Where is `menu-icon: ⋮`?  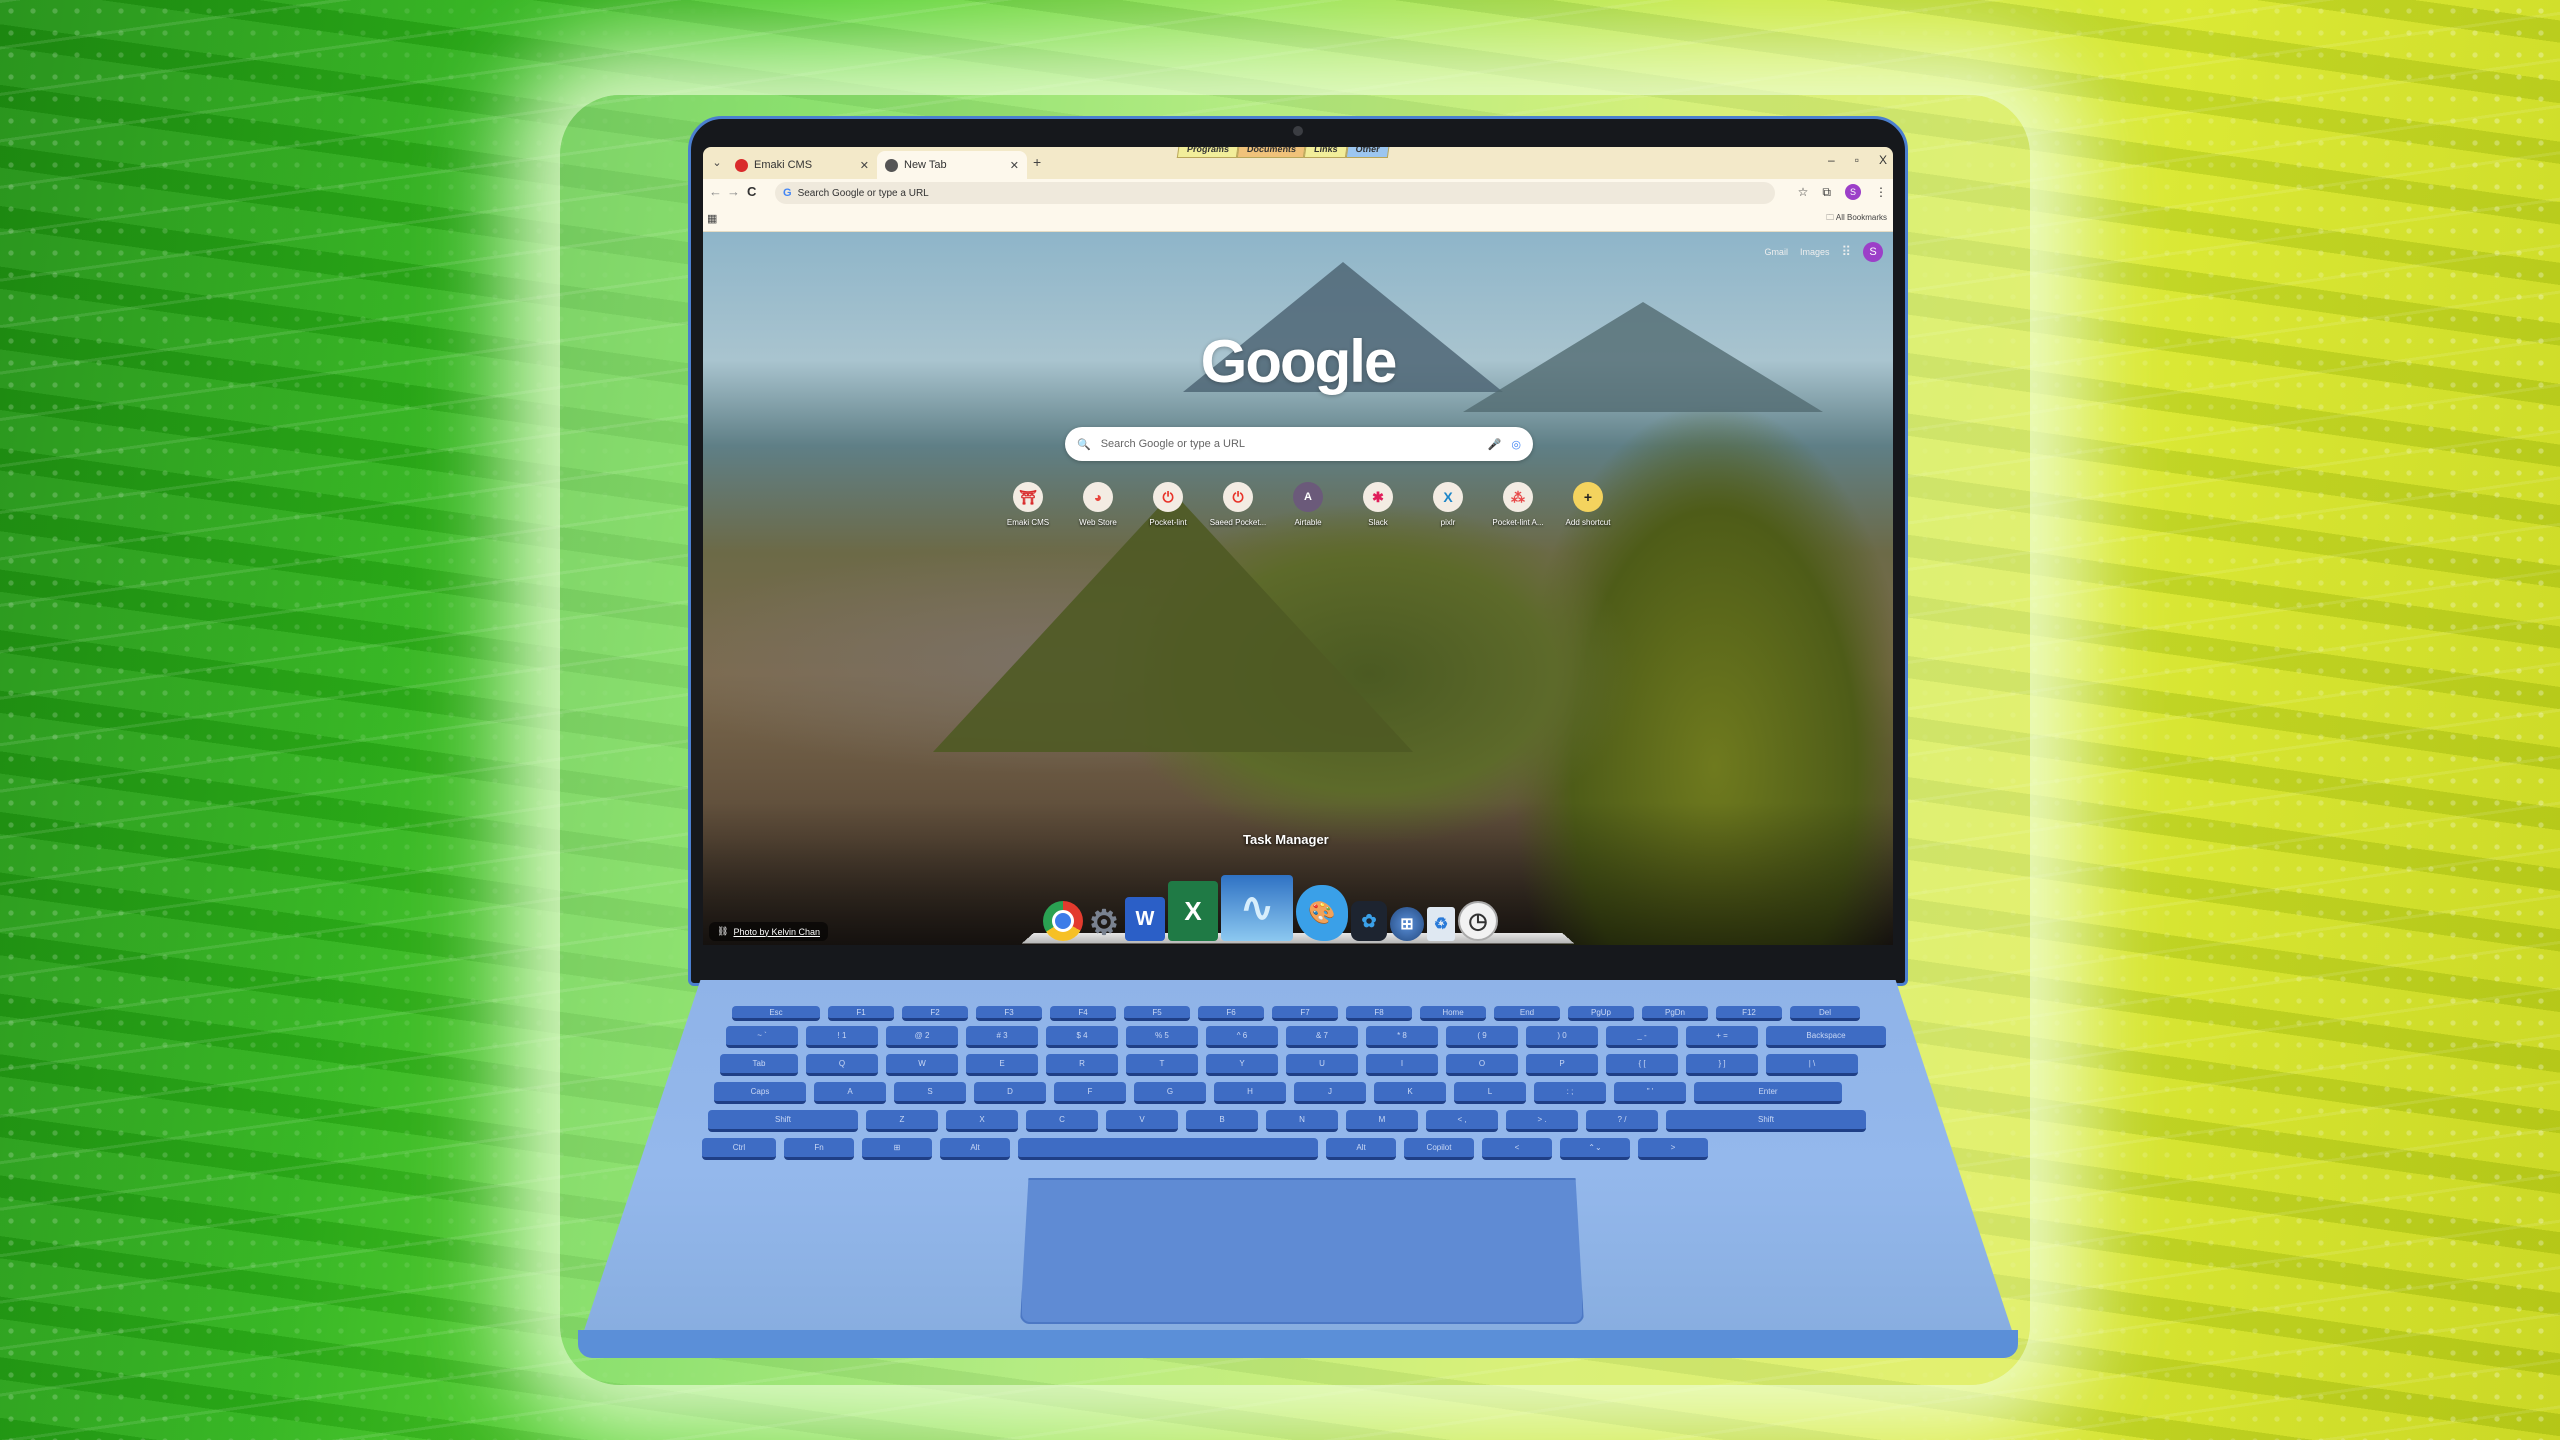
menu-icon: ⋮ is located at coordinates (1881, 192).